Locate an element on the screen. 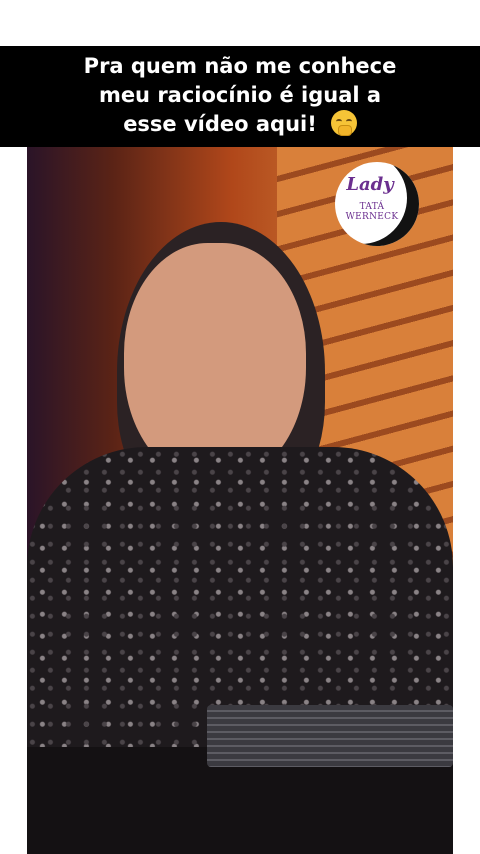 This screenshot has height=854, width=480. face-with-hand-over-mouth-icon is located at coordinates (343, 123).